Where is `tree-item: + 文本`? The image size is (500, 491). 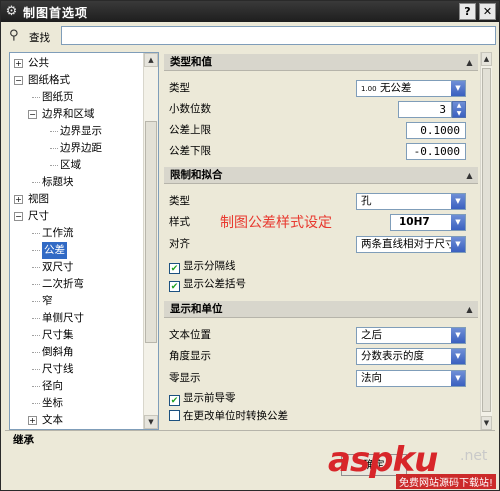
tree-item: + 文本 is located at coordinates (76, 420).